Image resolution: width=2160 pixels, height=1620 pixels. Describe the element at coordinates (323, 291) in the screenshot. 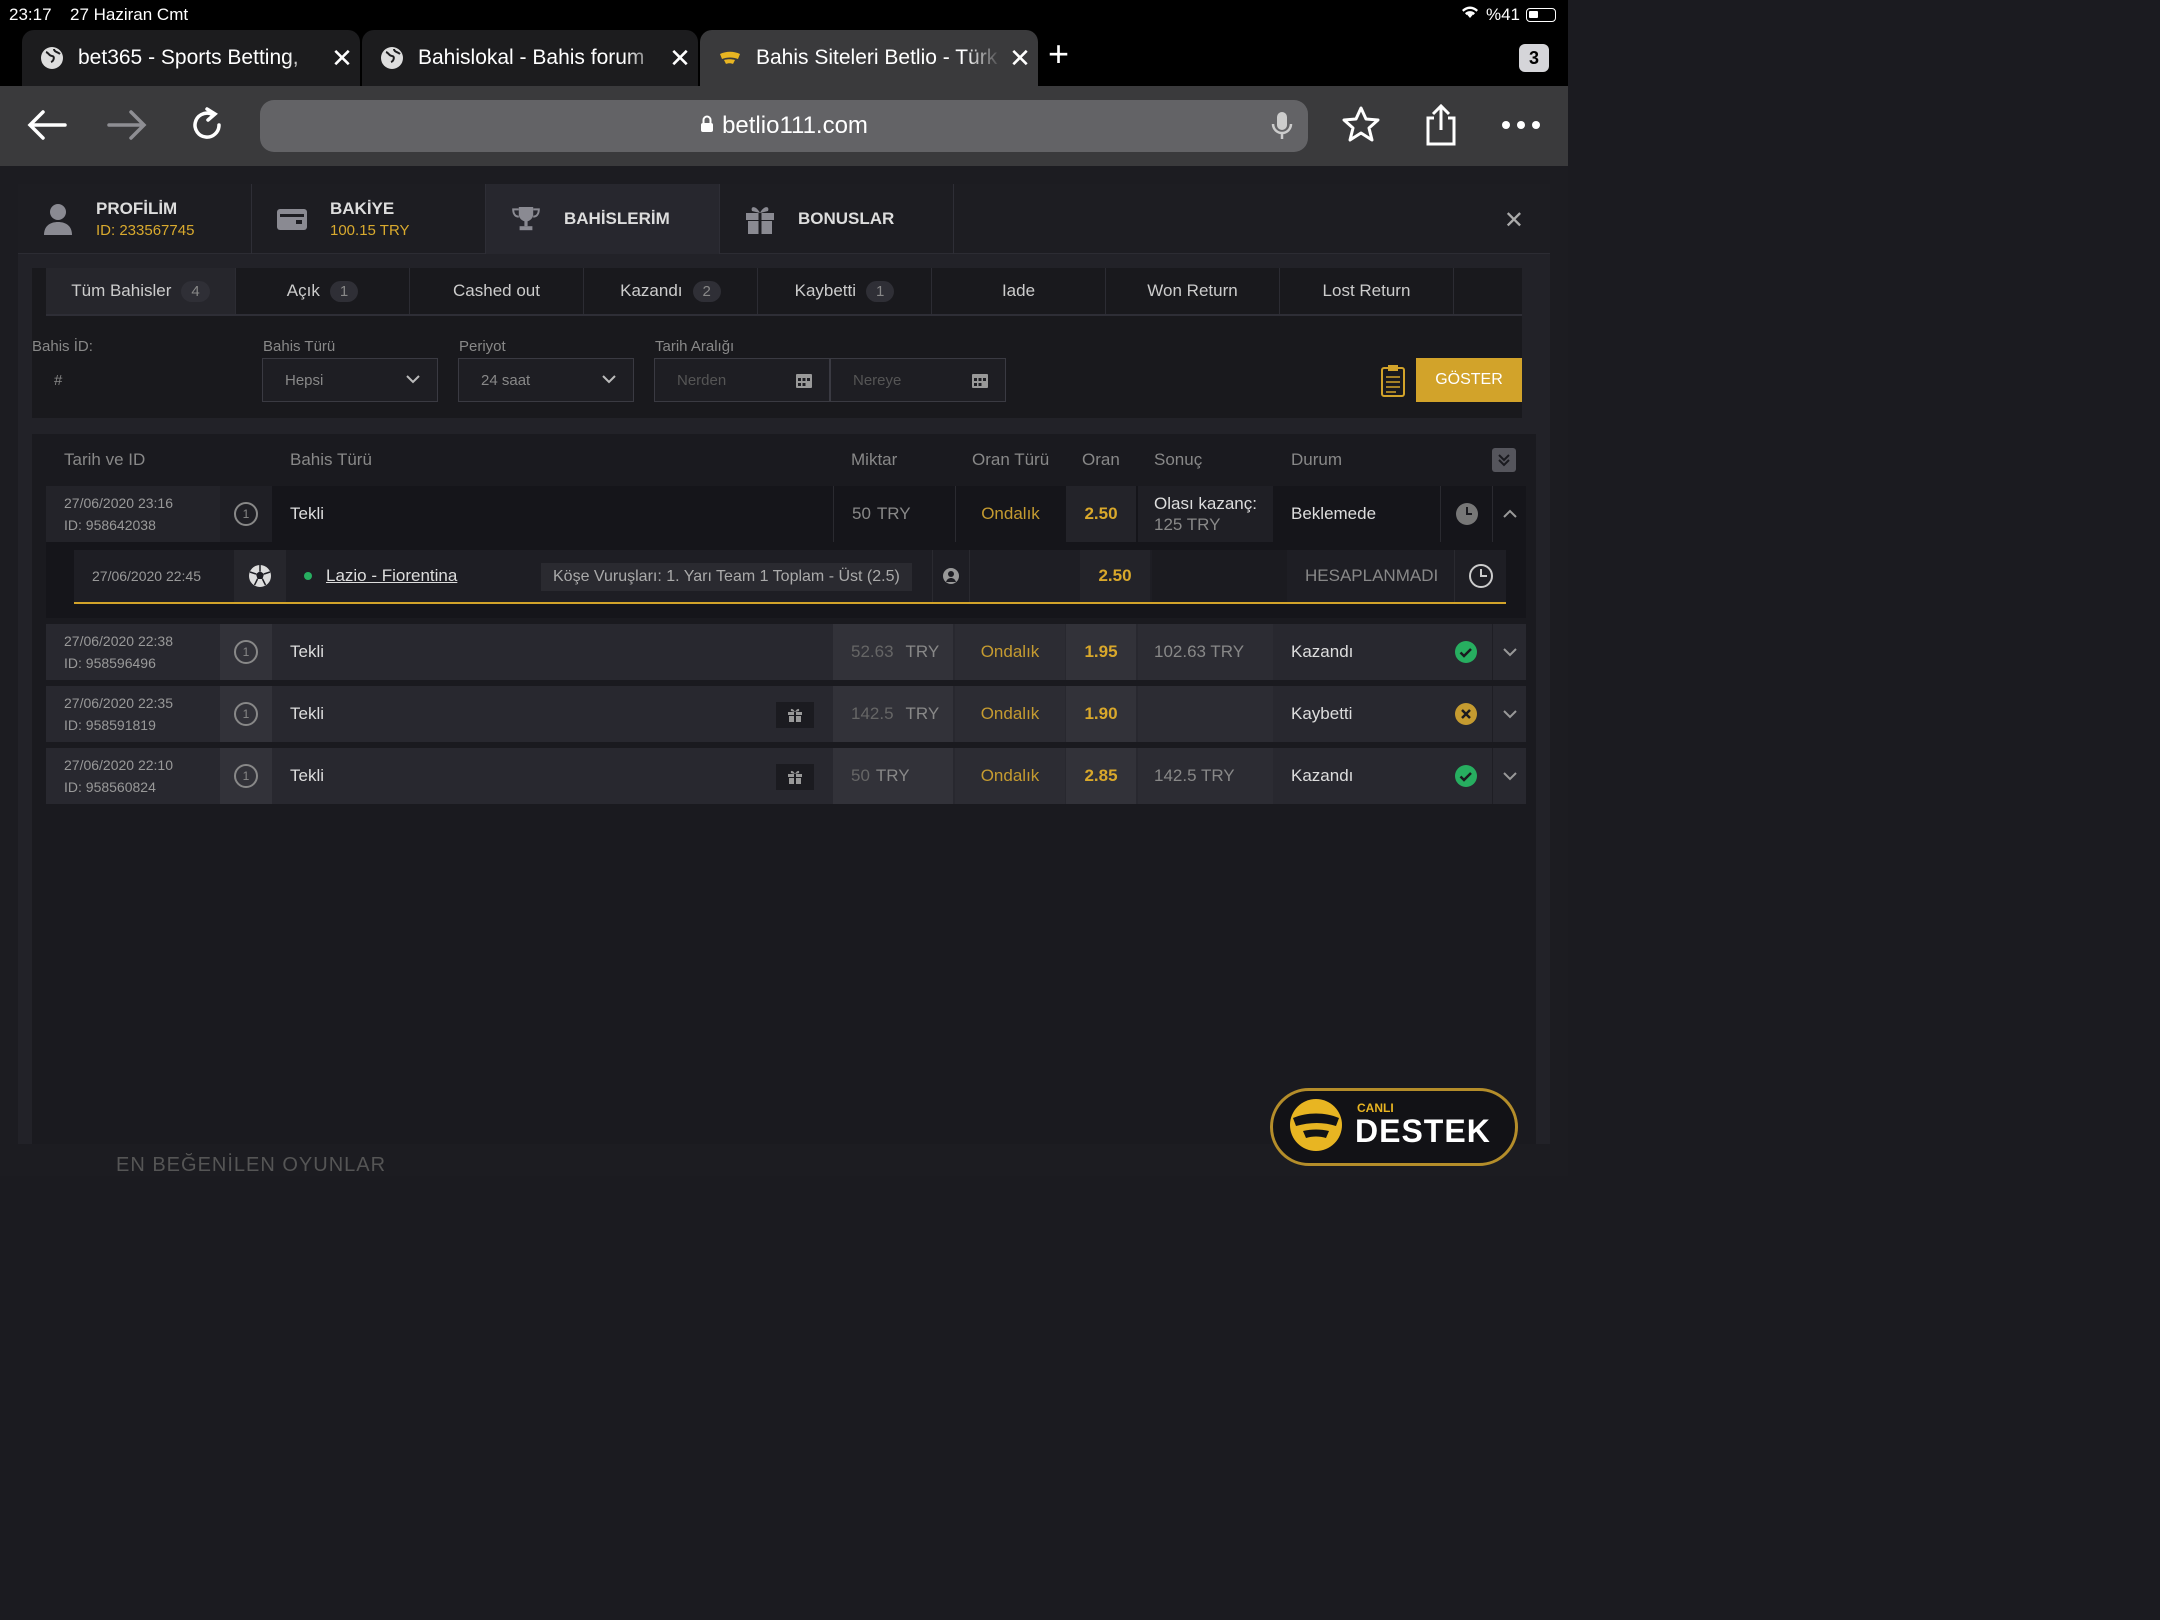

I see `filter-tab-open: Açık 1` at that location.